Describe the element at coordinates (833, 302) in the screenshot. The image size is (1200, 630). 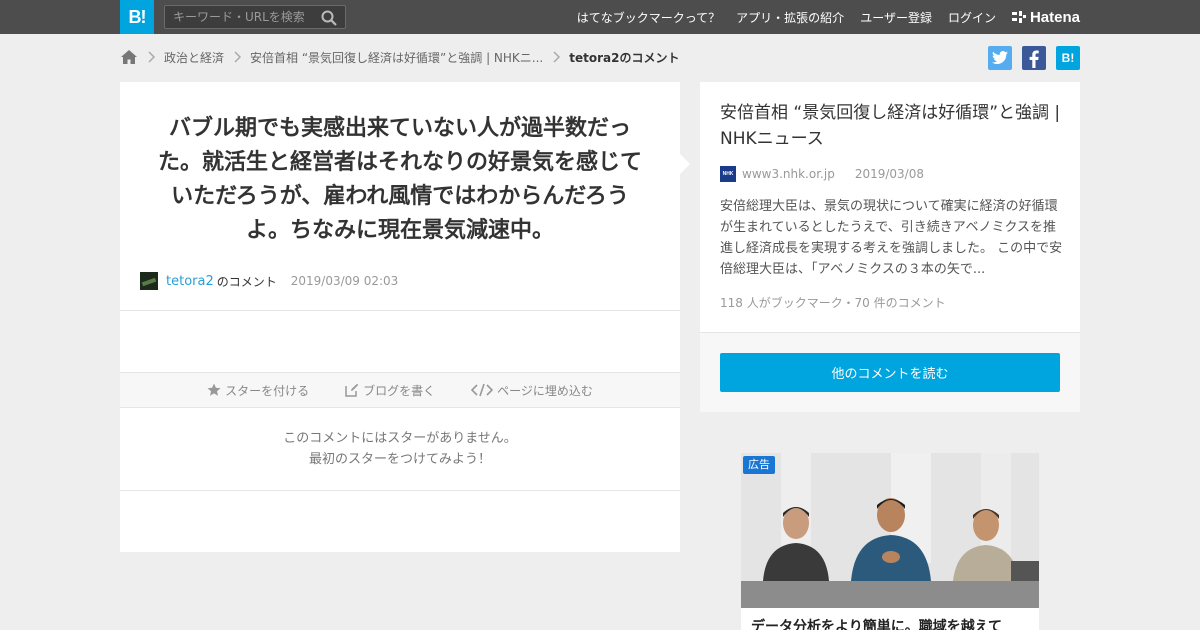
I see `bookmark-count: 118 人がブックマーク・70 件のコメント` at that location.